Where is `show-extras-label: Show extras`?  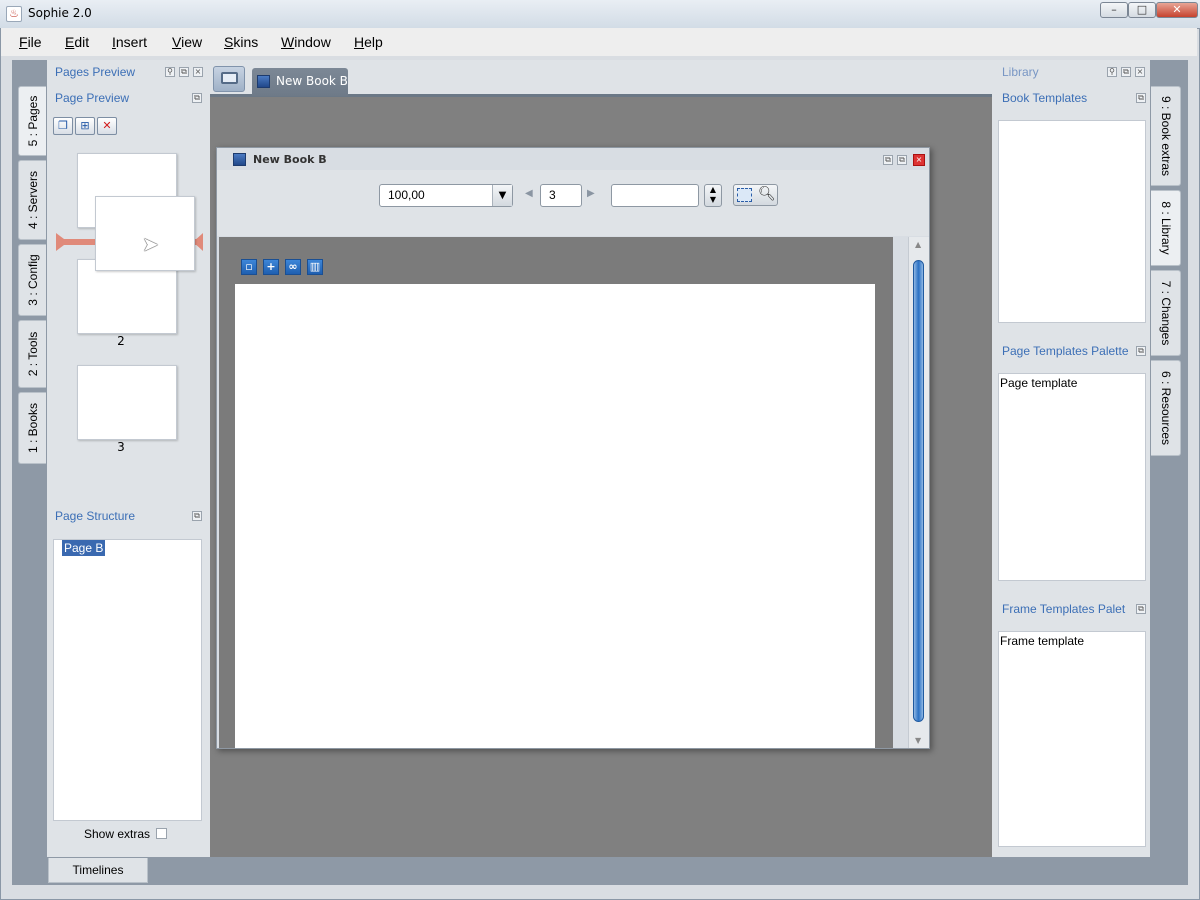
show-extras-label: Show extras is located at coordinates (117, 834).